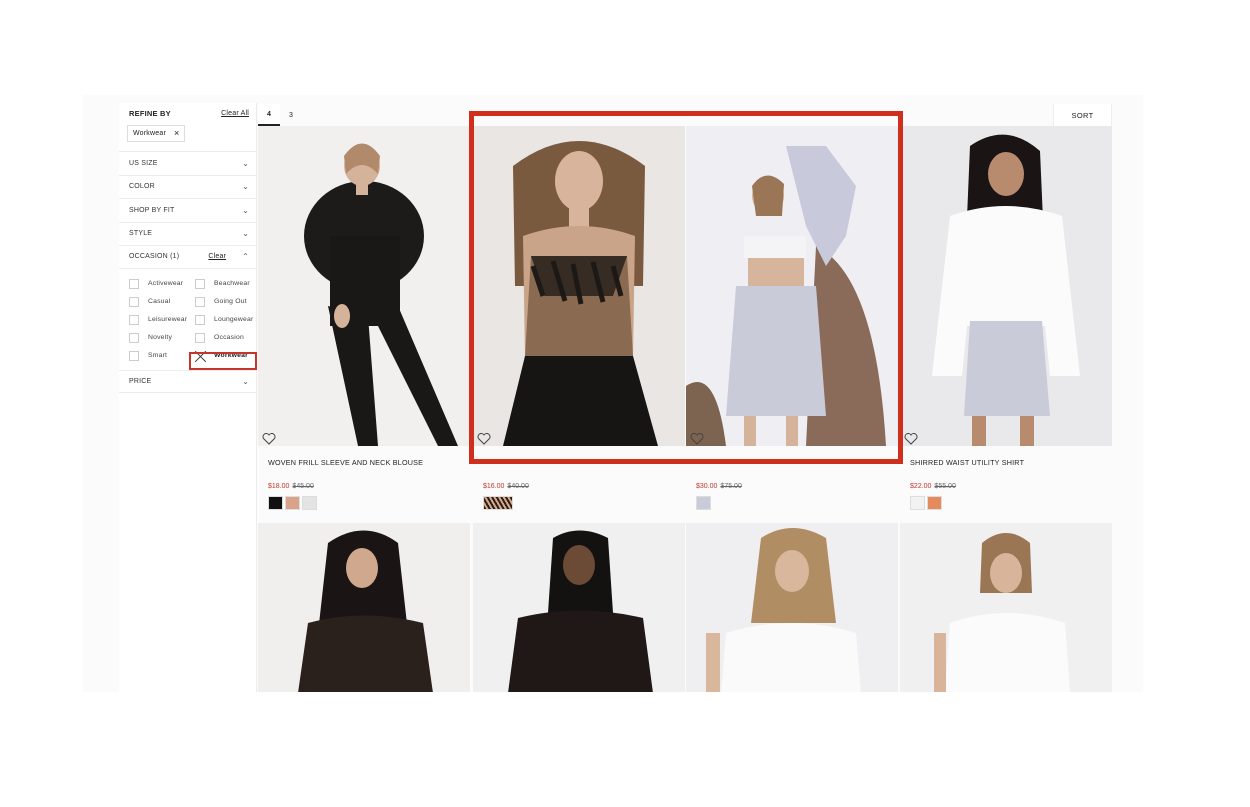 The width and height of the screenshot is (1250, 807). What do you see at coordinates (291, 115) in the screenshot?
I see `view-3-columns: 3` at bounding box center [291, 115].